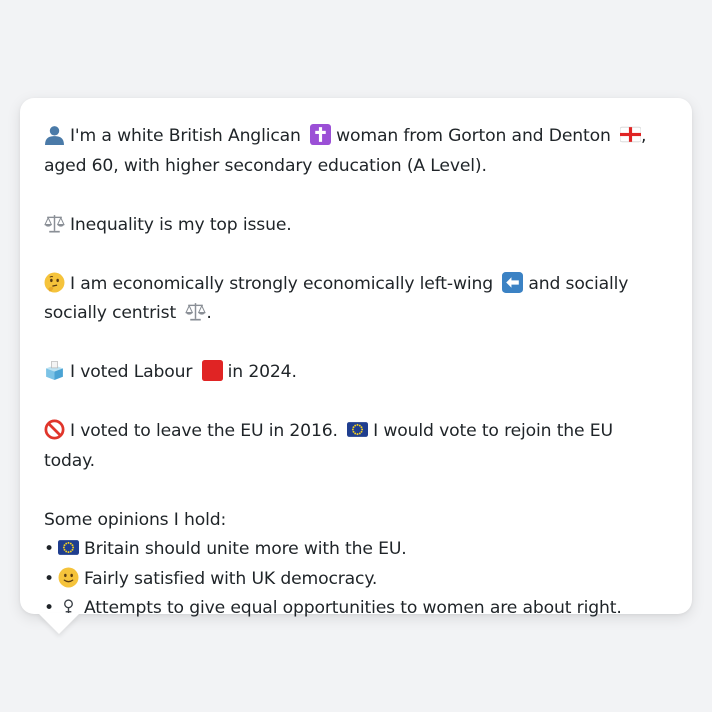  Describe the element at coordinates (262, 372) in the screenshot. I see `vote-text-b: in 2024.` at that location.